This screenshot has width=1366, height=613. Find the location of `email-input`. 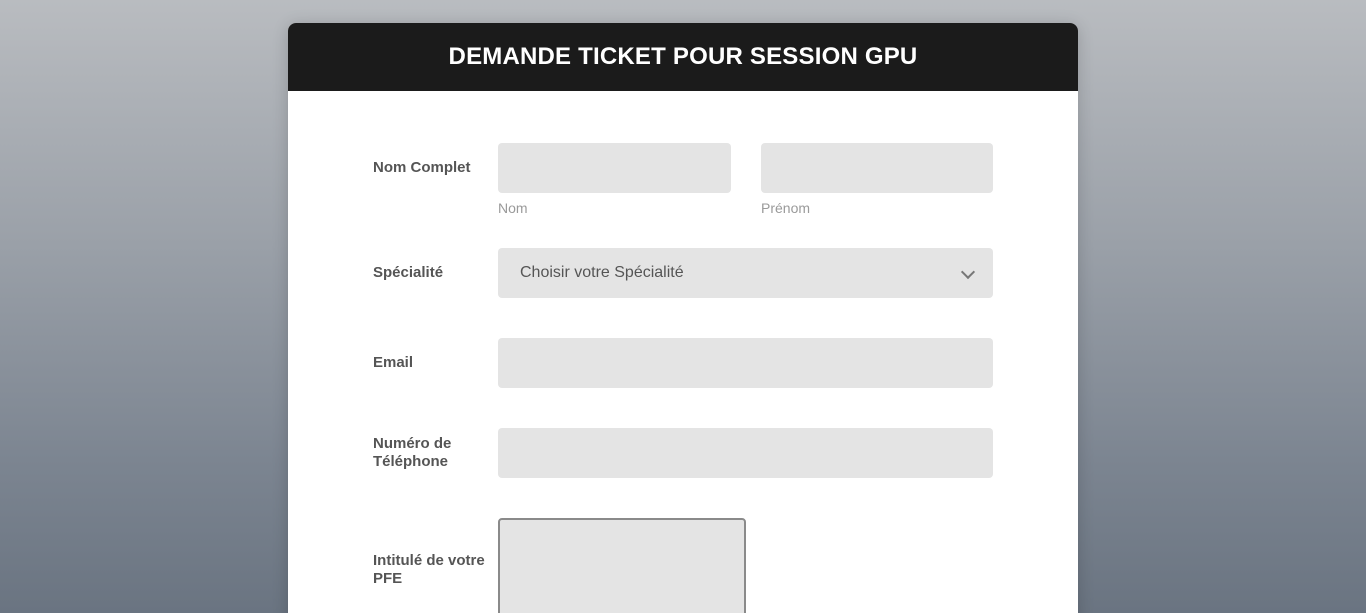

email-input is located at coordinates (745, 363).